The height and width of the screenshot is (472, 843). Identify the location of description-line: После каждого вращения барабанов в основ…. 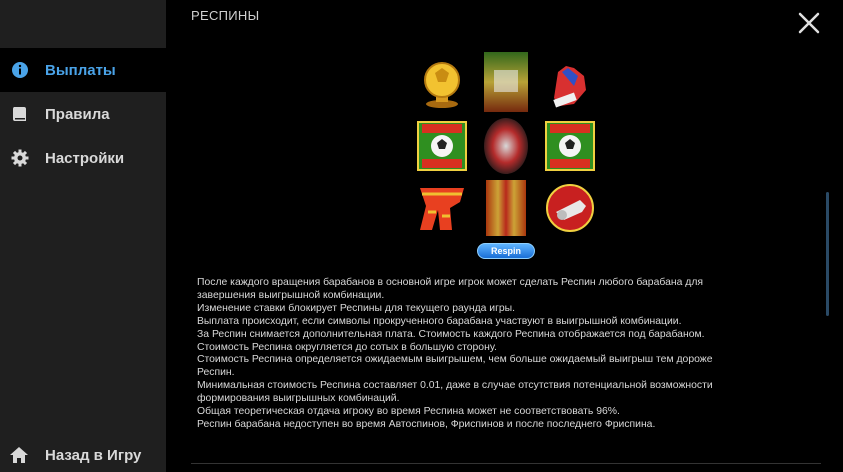
(450, 282).